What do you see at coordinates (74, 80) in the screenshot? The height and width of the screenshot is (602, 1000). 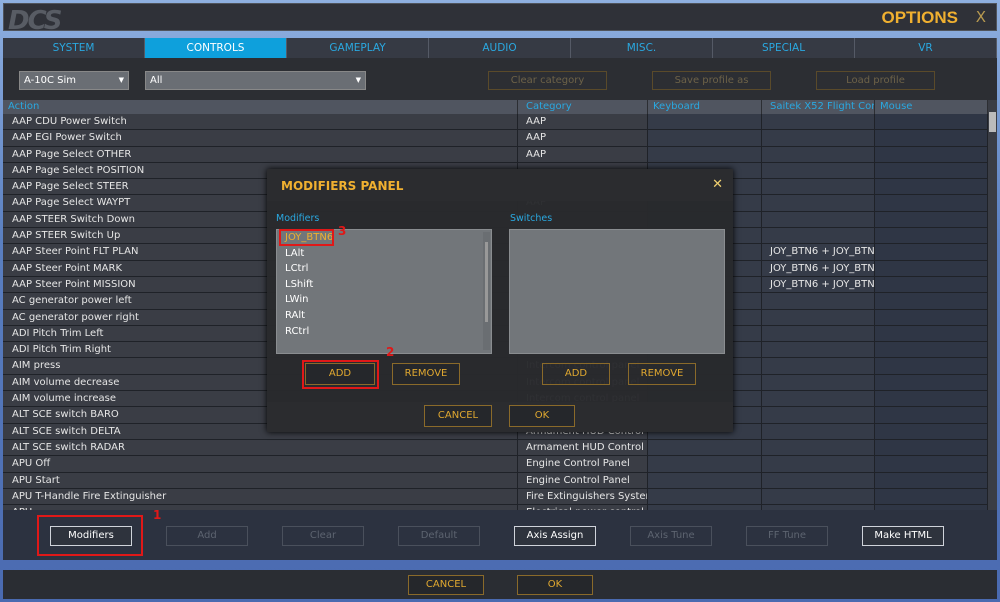 I see `aircraft-select: A-10C Sim ▼` at bounding box center [74, 80].